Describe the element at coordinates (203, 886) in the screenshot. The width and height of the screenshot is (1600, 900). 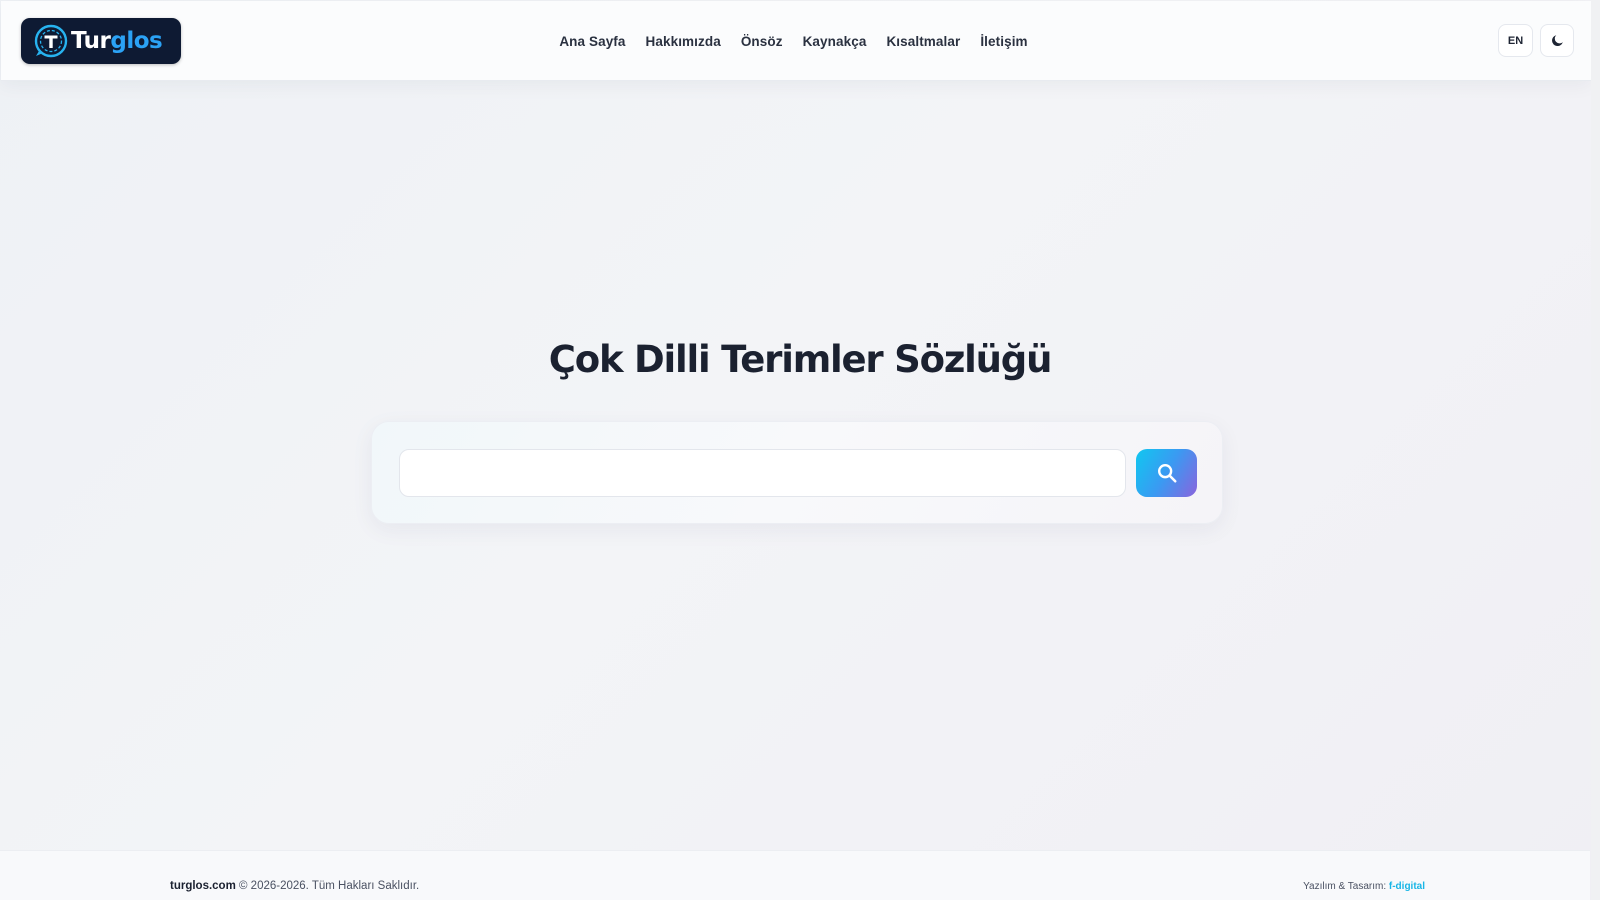
I see `footer-site-name: turglos.com` at that location.